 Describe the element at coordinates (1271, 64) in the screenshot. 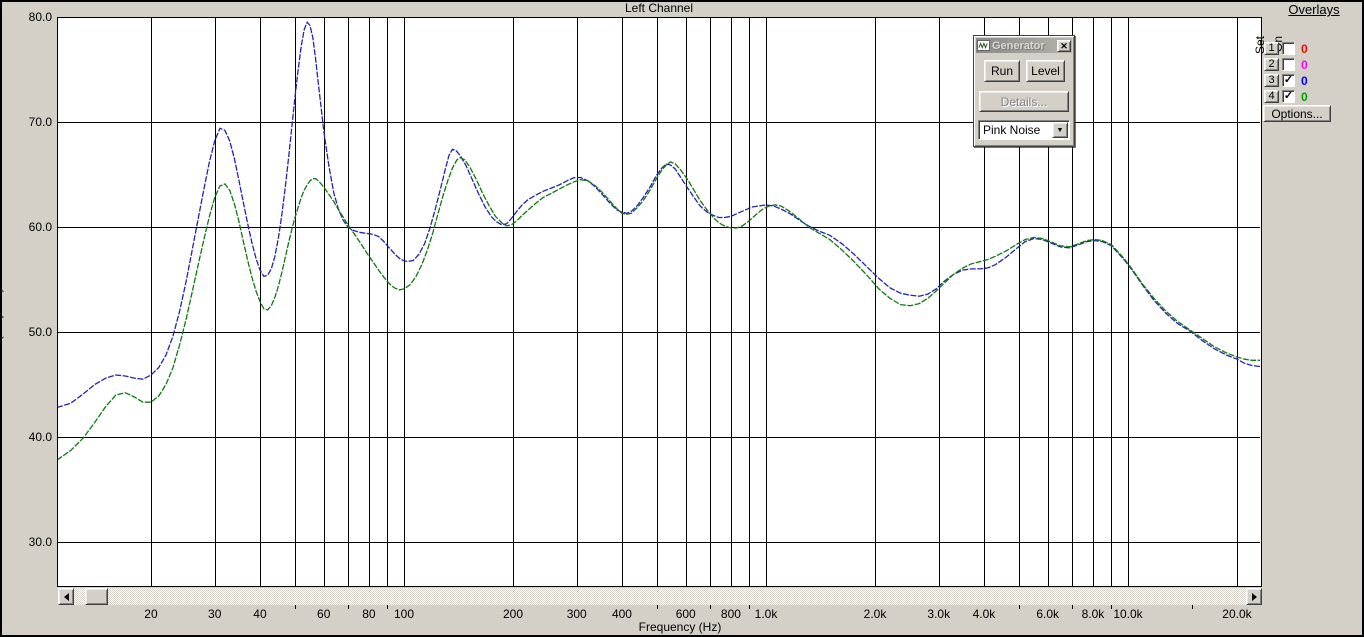

I see `overlay-2-button: 2` at that location.